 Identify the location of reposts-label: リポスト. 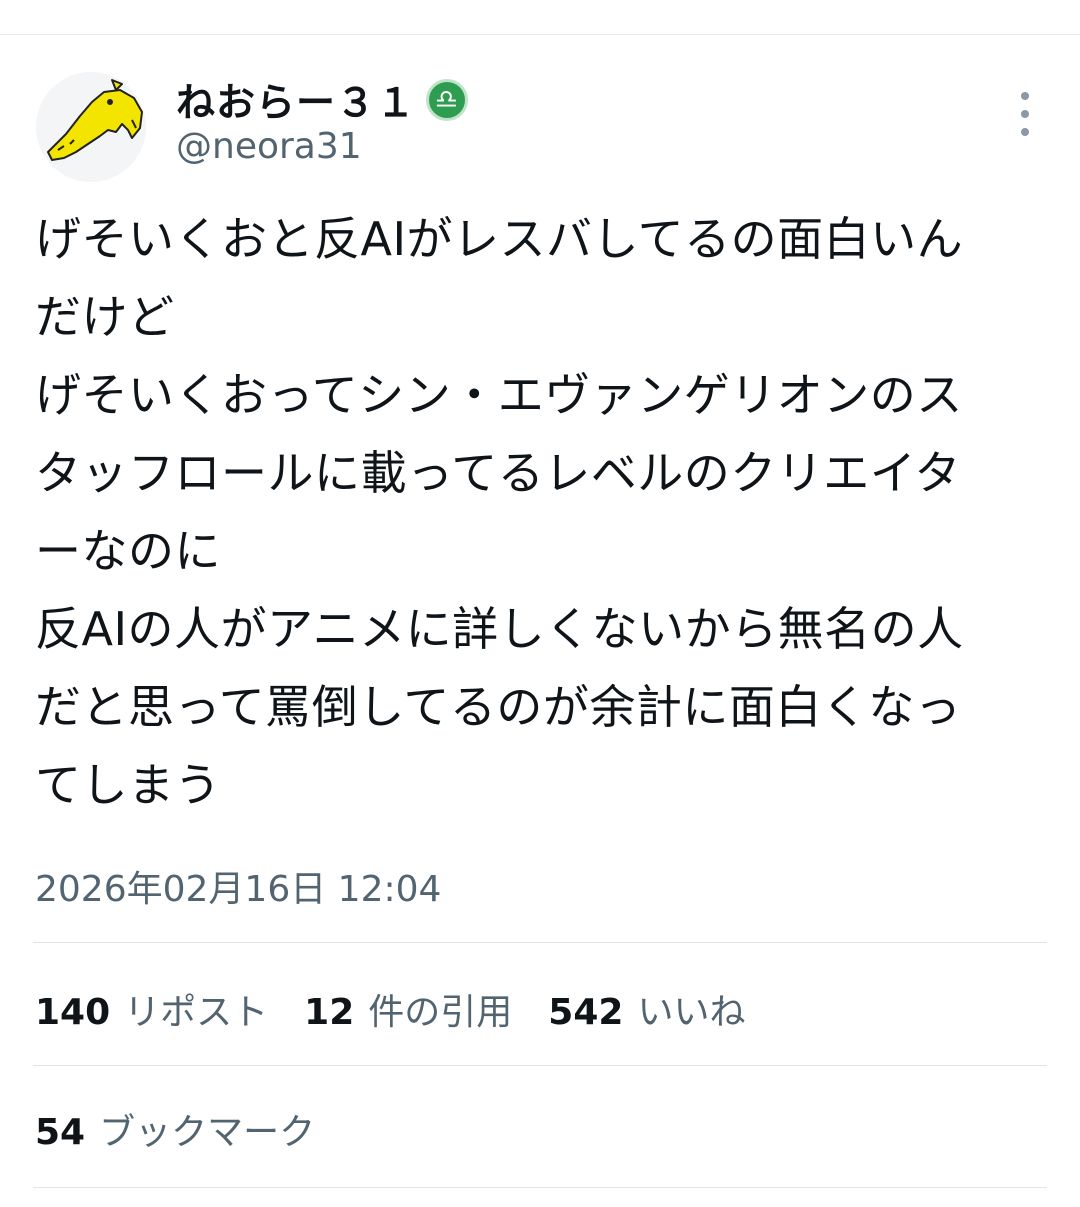
(196, 1012).